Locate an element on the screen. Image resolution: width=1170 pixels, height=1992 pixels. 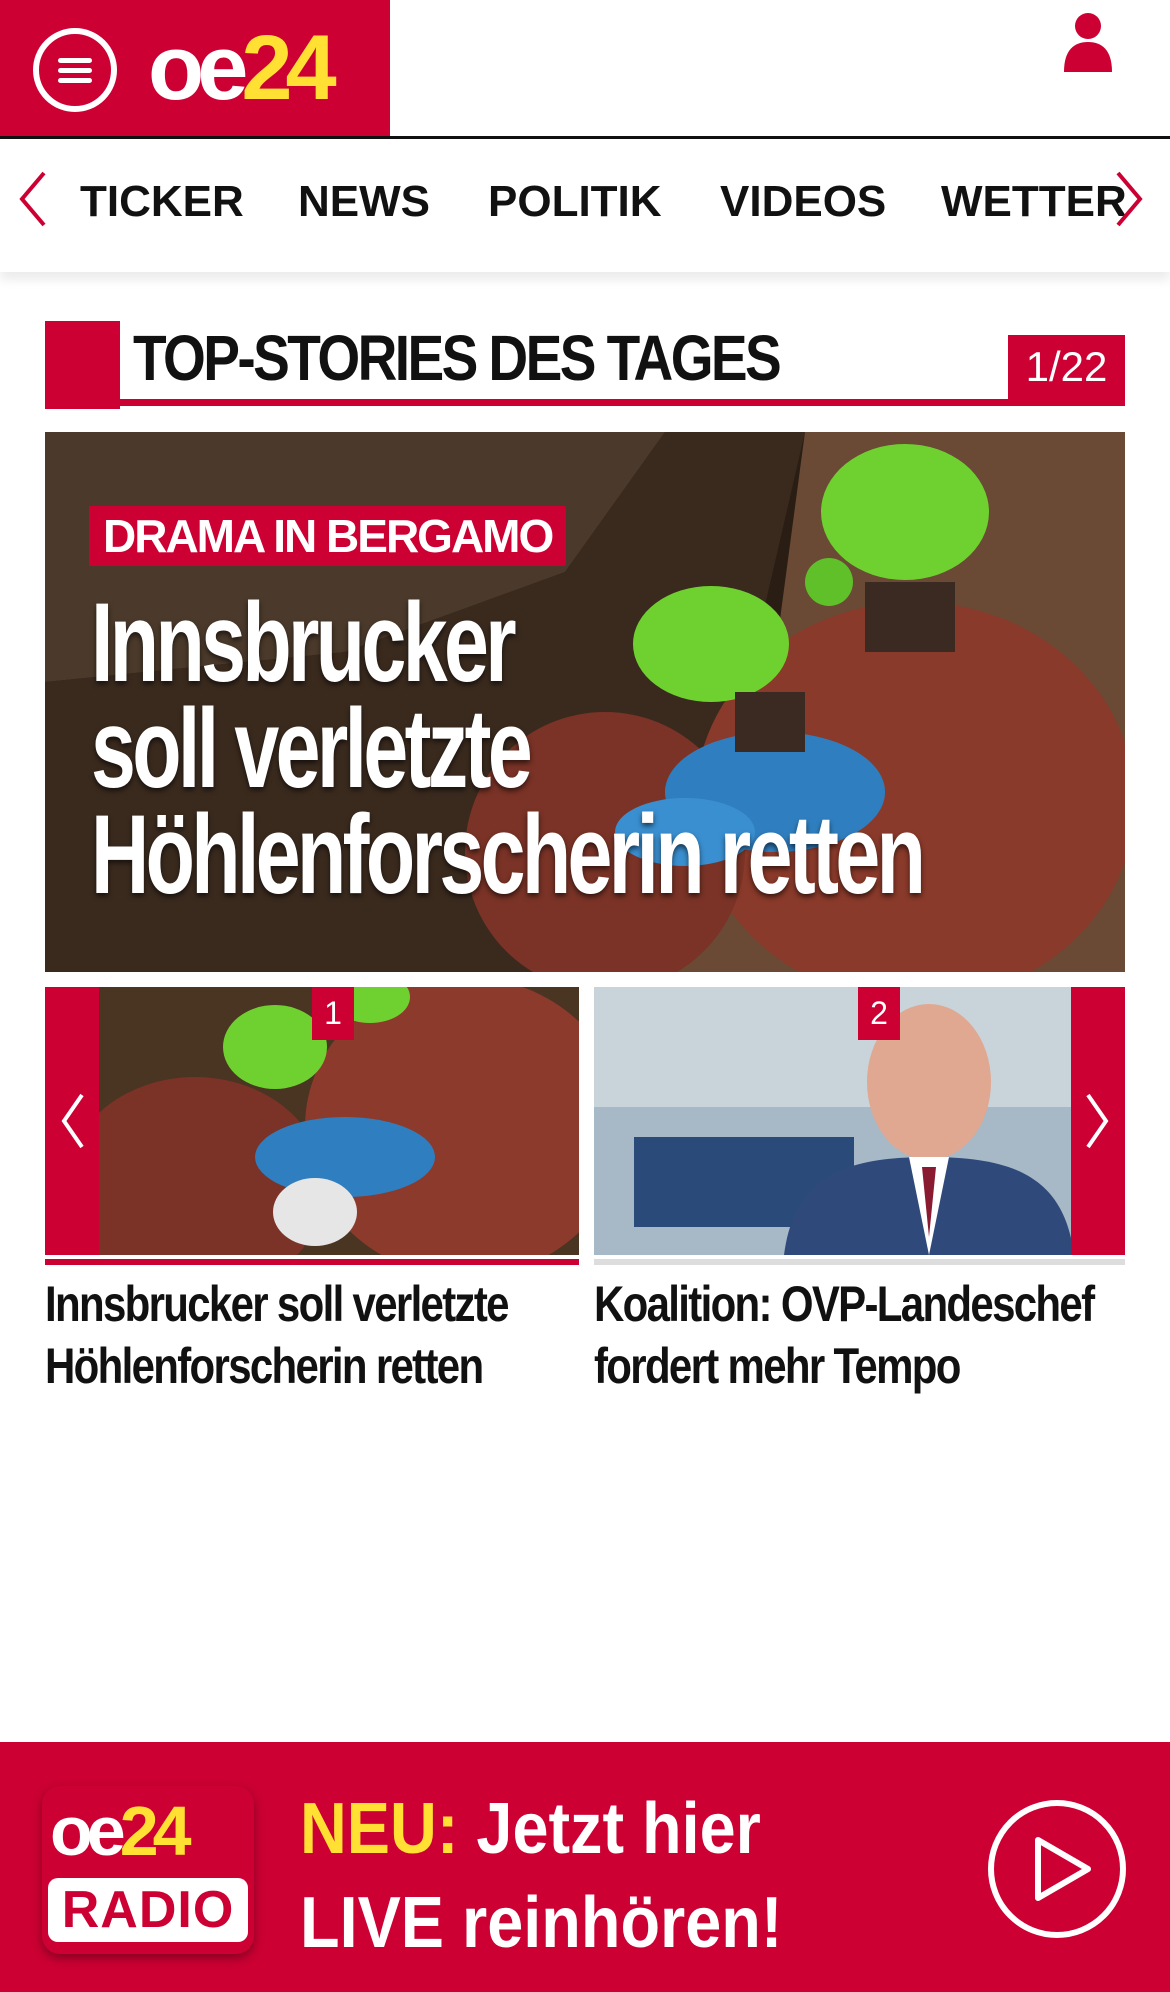
user-icon is located at coordinates (1088, 42).